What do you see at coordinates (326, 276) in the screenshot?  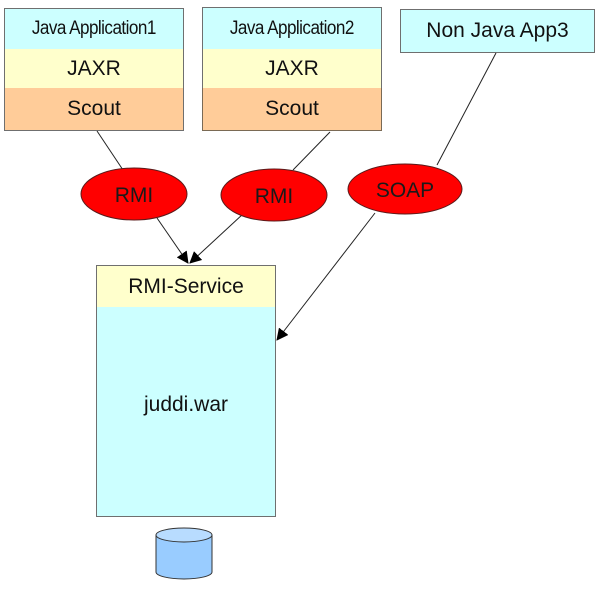 I see `soap-to-war-arrow` at bounding box center [326, 276].